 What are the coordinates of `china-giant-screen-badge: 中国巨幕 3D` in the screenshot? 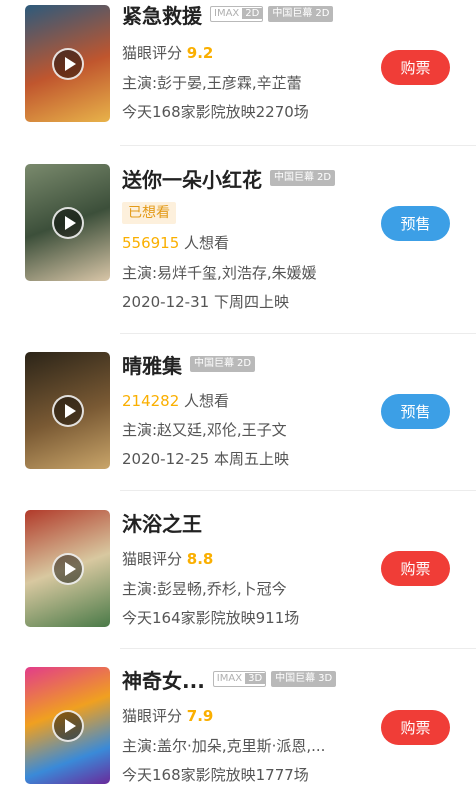 It's located at (304, 679).